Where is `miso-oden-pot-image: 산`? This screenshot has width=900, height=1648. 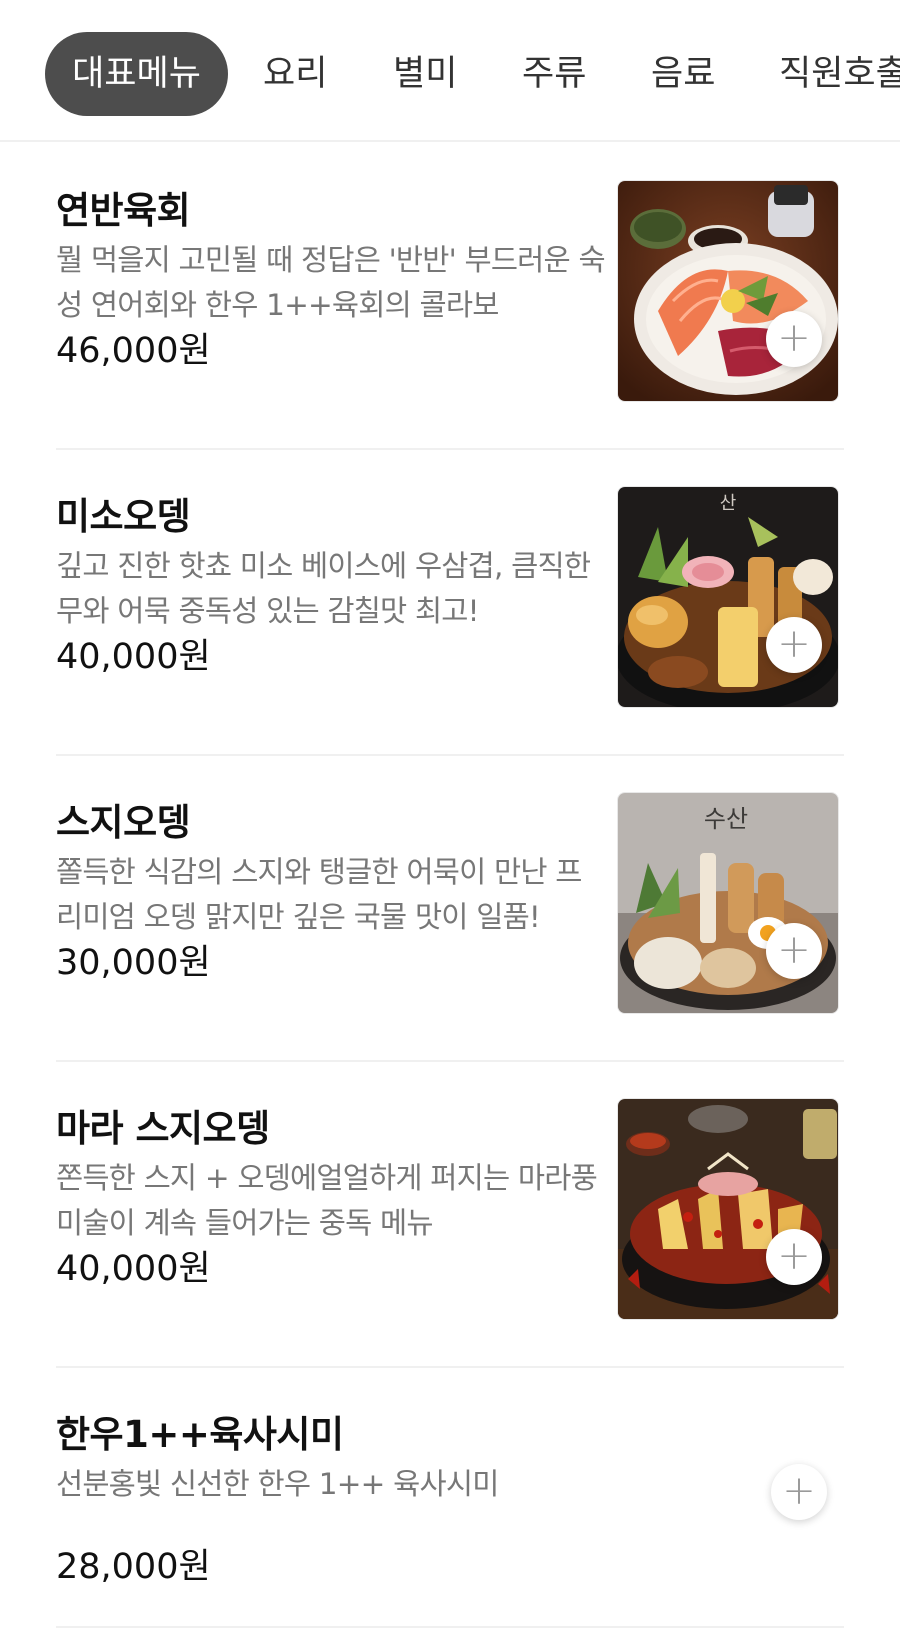
miso-oden-pot-image: 산 is located at coordinates (728, 597).